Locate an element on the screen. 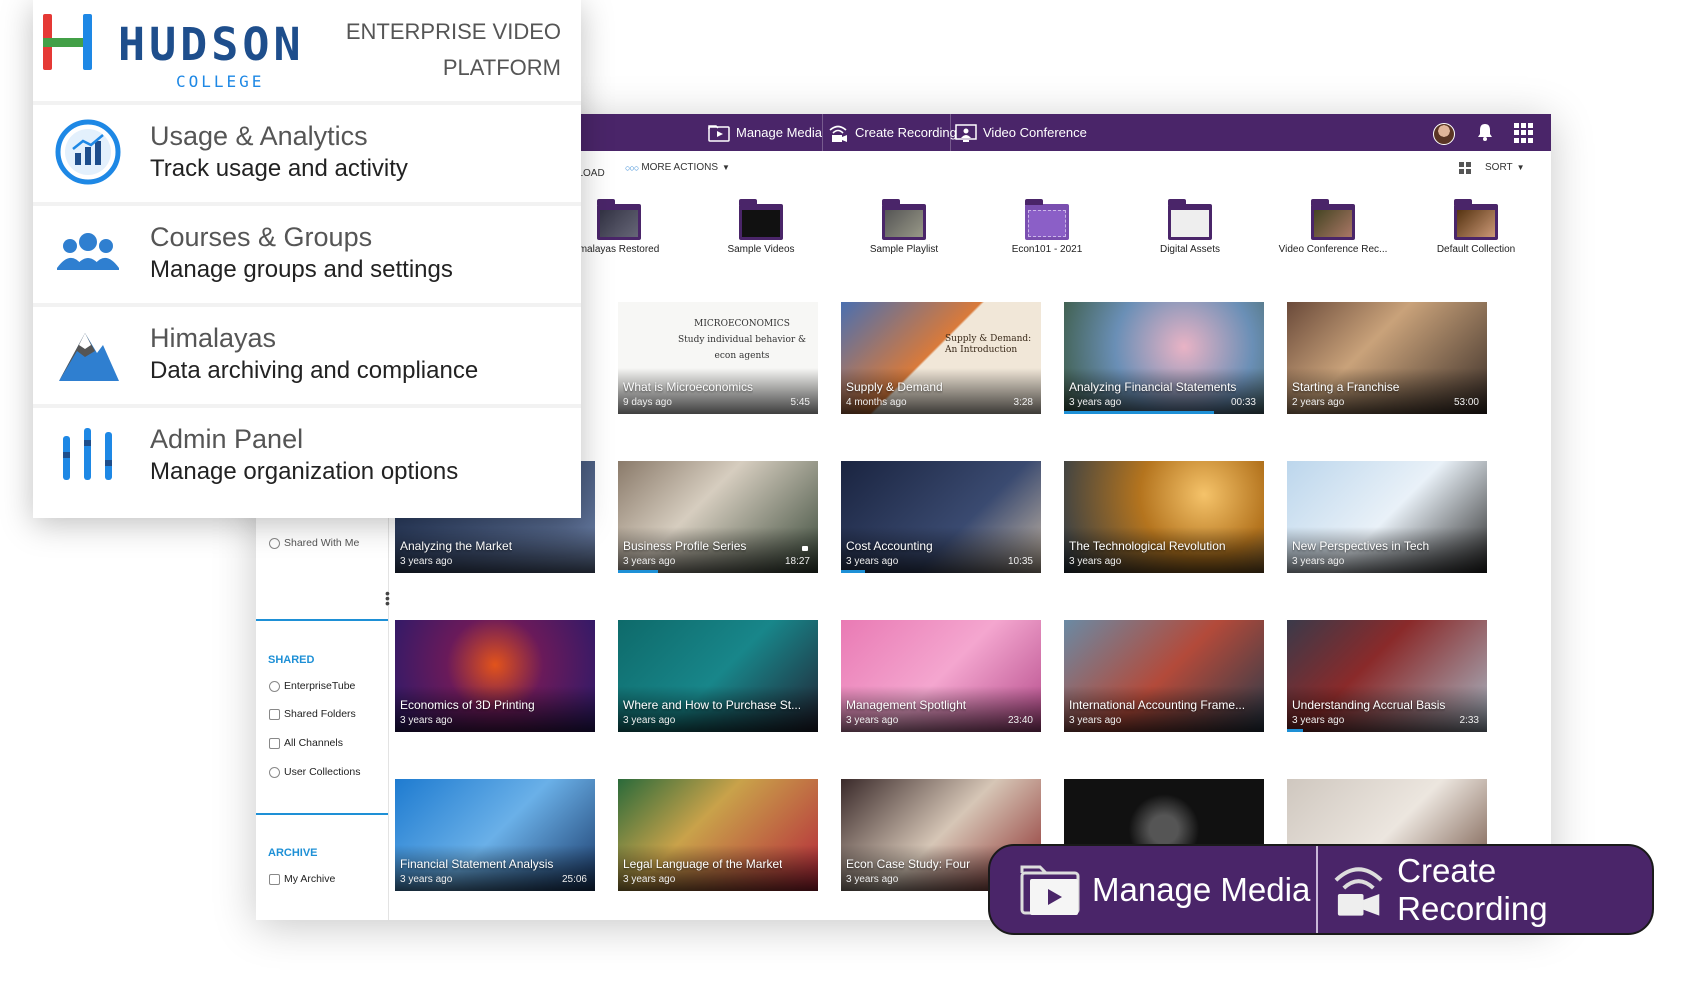 The height and width of the screenshot is (990, 1701). video-card: Economics of 3D Printing 3 years ago is located at coordinates (495, 676).